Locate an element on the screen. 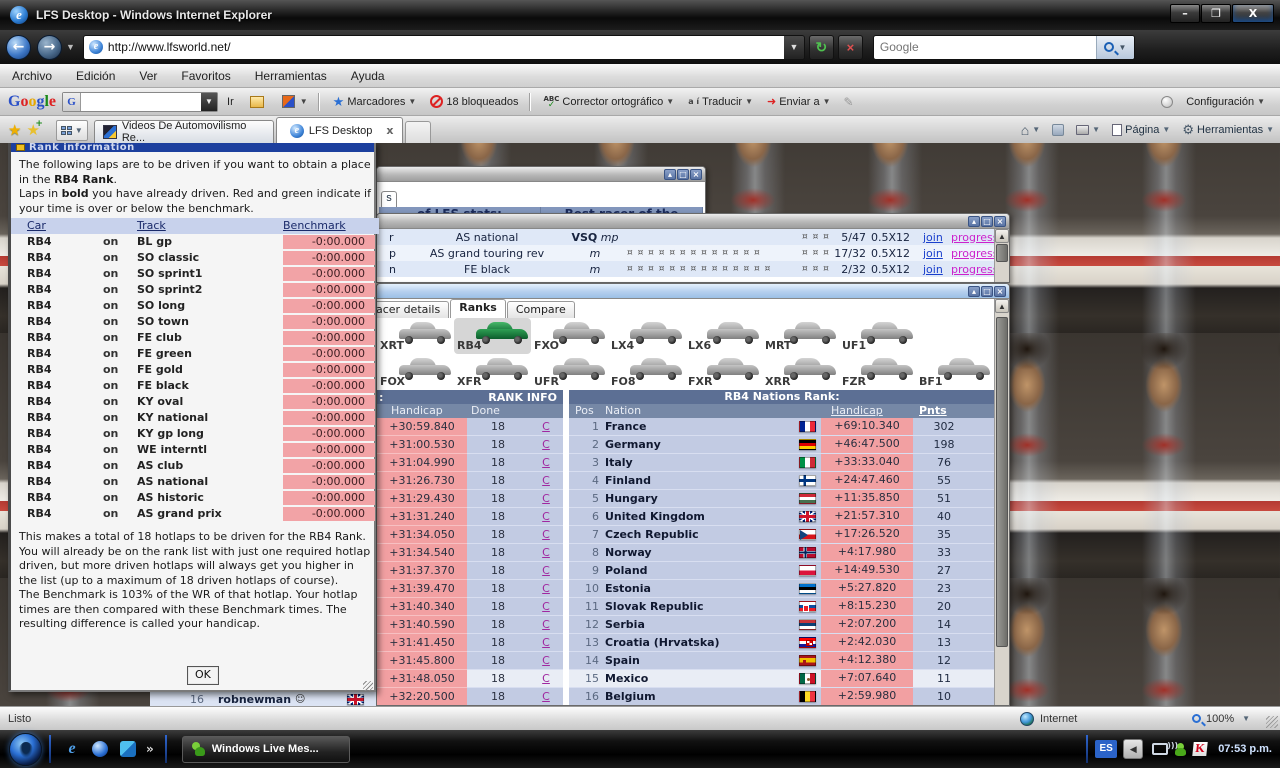 Image resolution: width=1280 pixels, height=768 pixels. antivirus-icon: K is located at coordinates (1200, 748).